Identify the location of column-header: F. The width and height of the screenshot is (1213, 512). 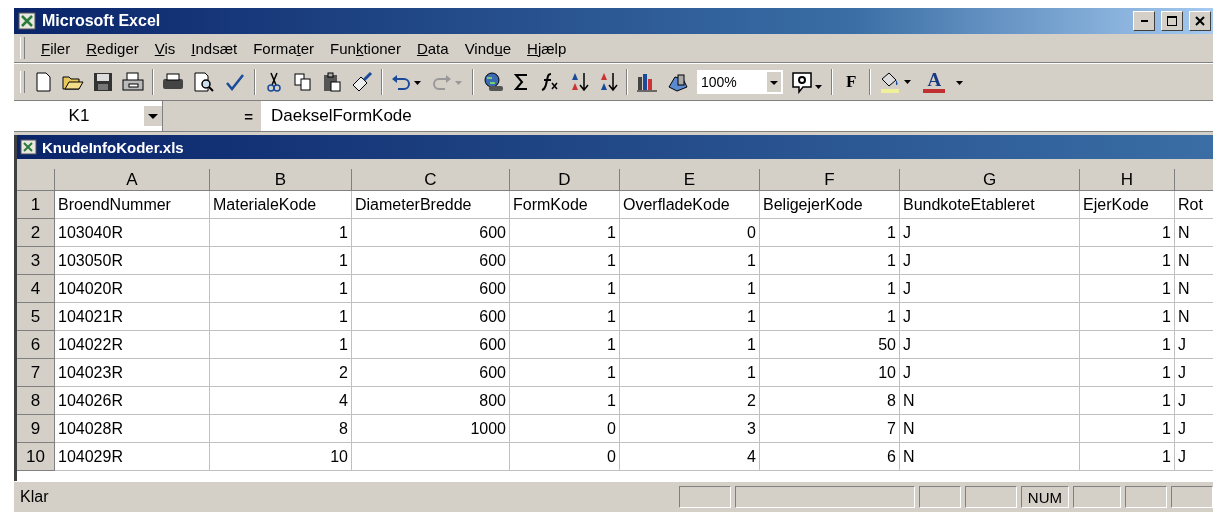
(830, 180).